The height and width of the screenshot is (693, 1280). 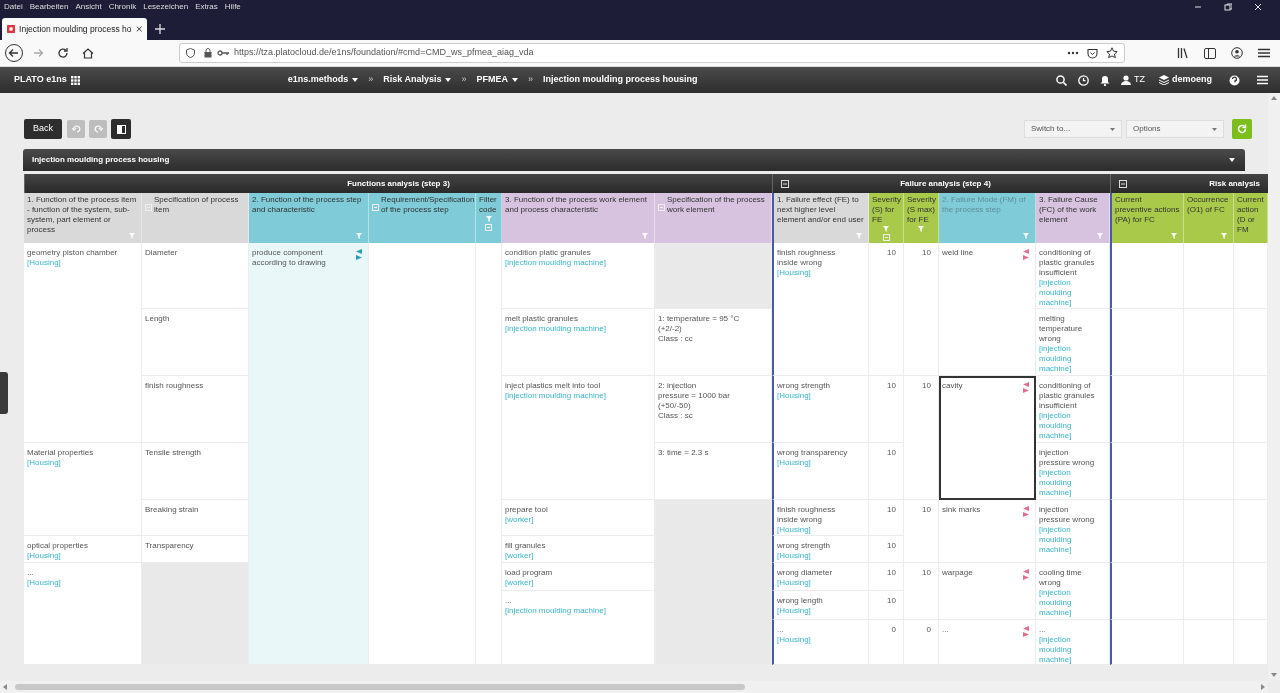 I want to click on menu-item: Lesezeichen, so click(x=166, y=7).